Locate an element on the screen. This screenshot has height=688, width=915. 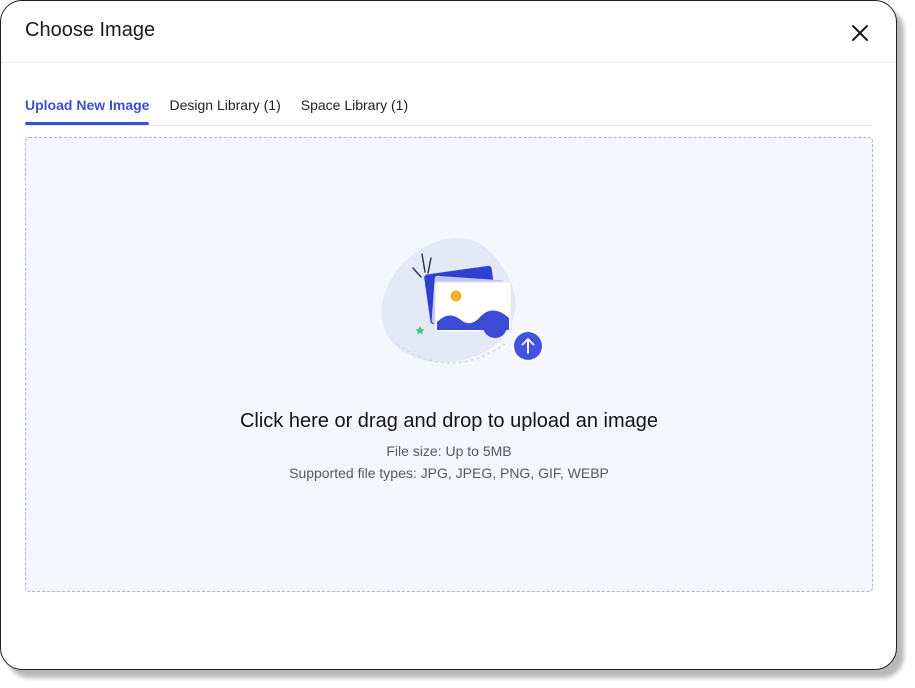
close-icon is located at coordinates (860, 33).